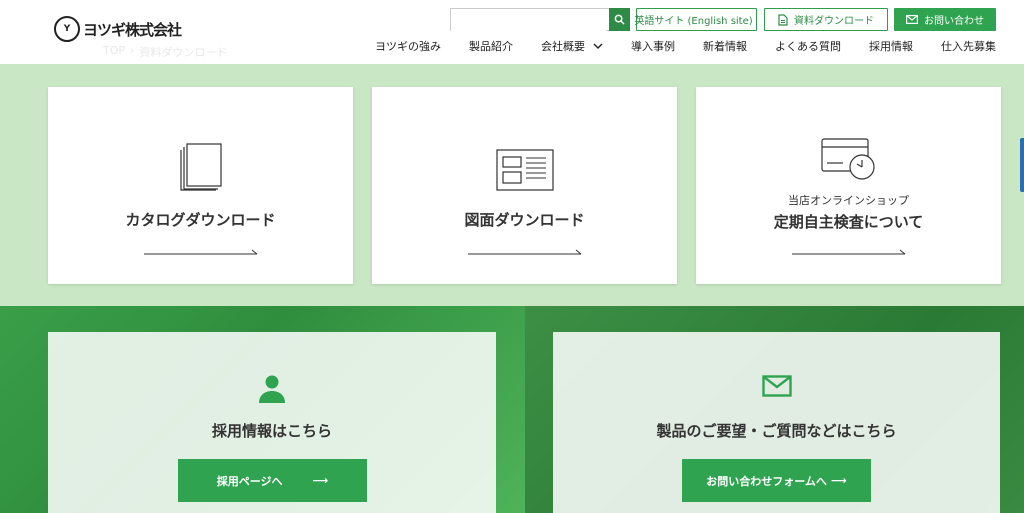 Image resolution: width=1024 pixels, height=513 pixels. Describe the element at coordinates (200, 220) in the screenshot. I see `card-title: カタログダウンロード` at that location.